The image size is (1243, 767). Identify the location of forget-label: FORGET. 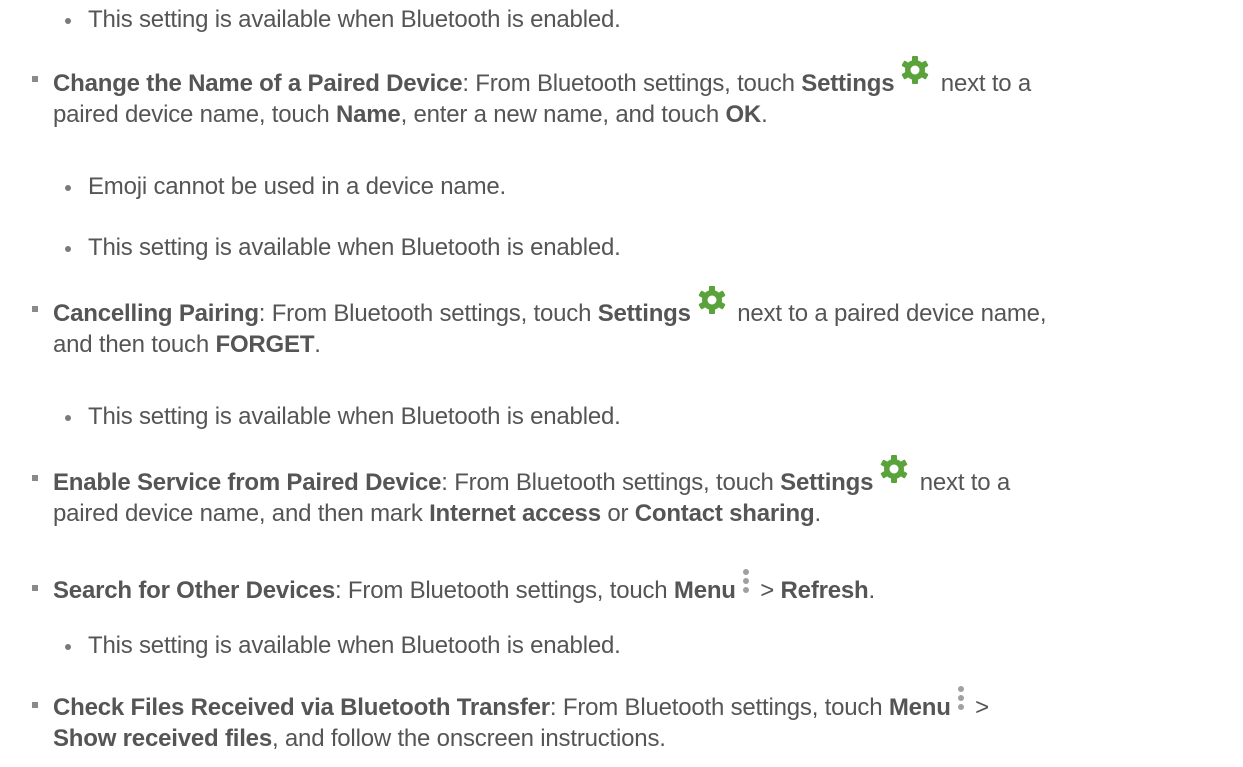
(265, 344).